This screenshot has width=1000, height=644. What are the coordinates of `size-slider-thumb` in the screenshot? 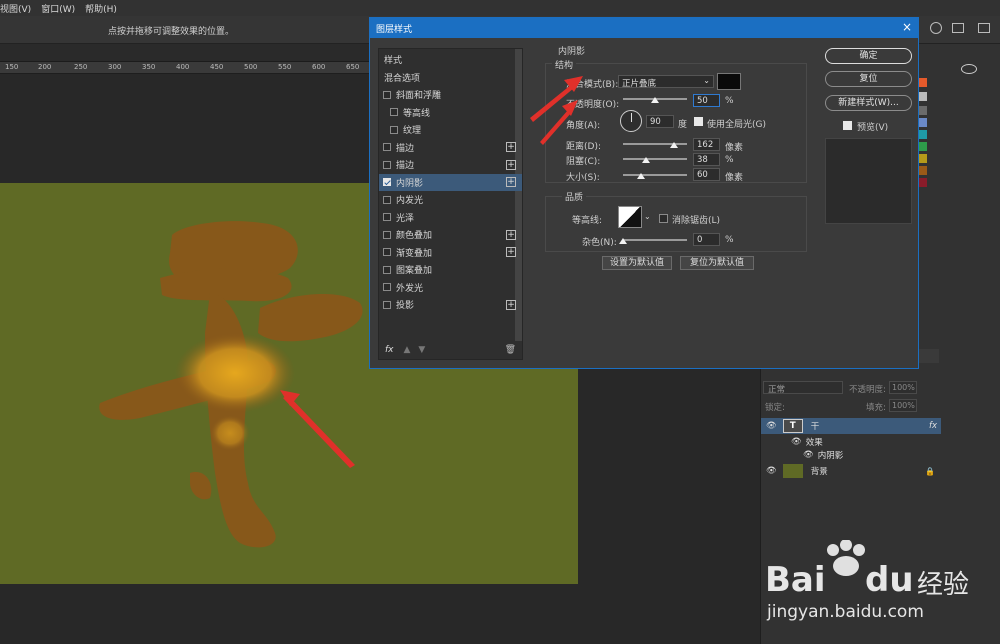 It's located at (641, 176).